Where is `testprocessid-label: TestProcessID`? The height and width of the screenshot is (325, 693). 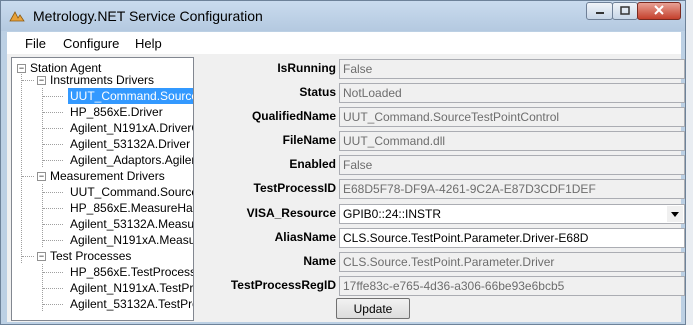
testprocessid-label: TestProcessID is located at coordinates (294, 188).